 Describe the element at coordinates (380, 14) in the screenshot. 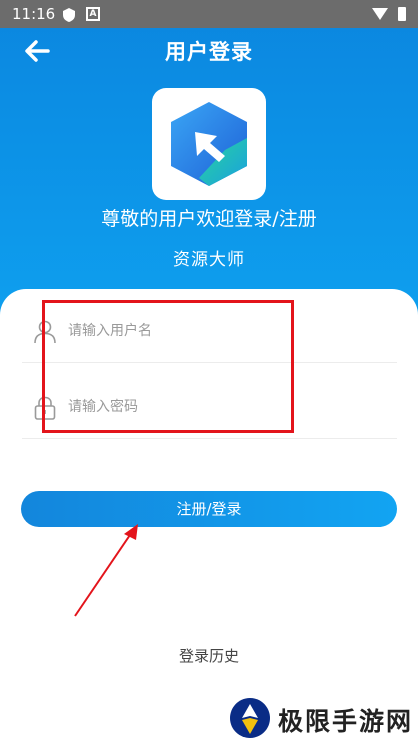

I see `wifi-icon` at that location.